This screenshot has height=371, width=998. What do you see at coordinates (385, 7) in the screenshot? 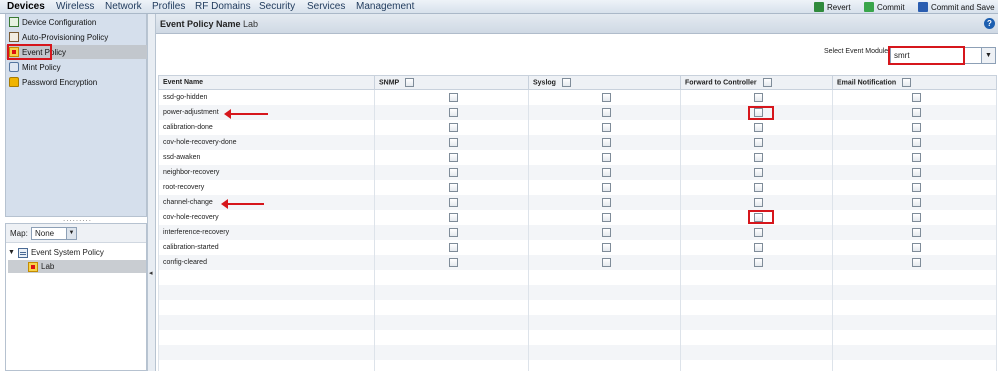
I see `menu-management: Management` at bounding box center [385, 7].